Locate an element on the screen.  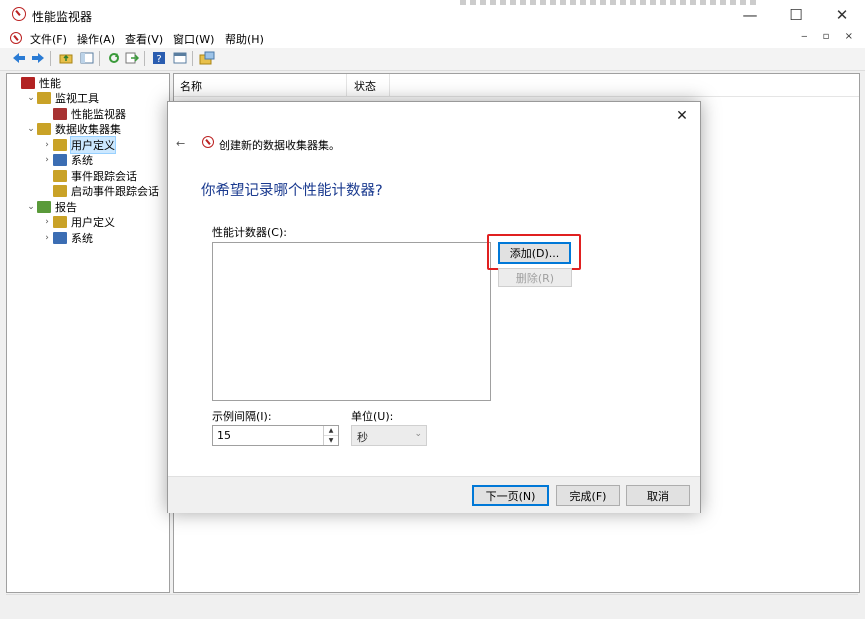
tree-item: 性能监视器 is located at coordinates (88, 114).